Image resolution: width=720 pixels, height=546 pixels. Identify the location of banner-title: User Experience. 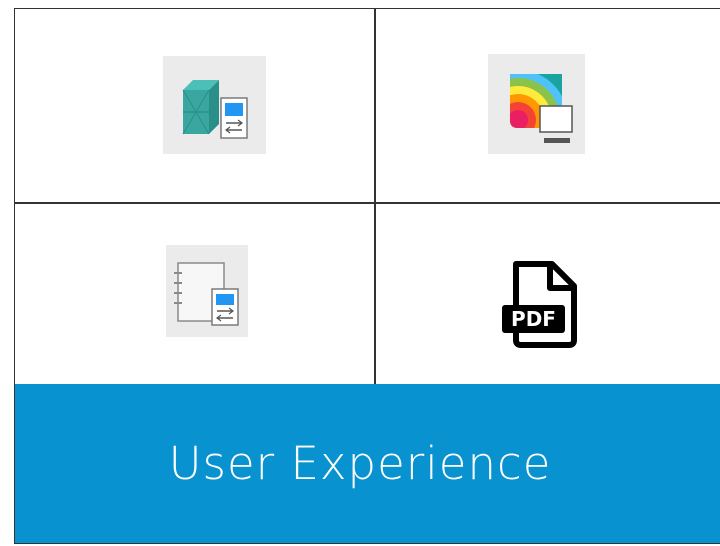
(360, 463).